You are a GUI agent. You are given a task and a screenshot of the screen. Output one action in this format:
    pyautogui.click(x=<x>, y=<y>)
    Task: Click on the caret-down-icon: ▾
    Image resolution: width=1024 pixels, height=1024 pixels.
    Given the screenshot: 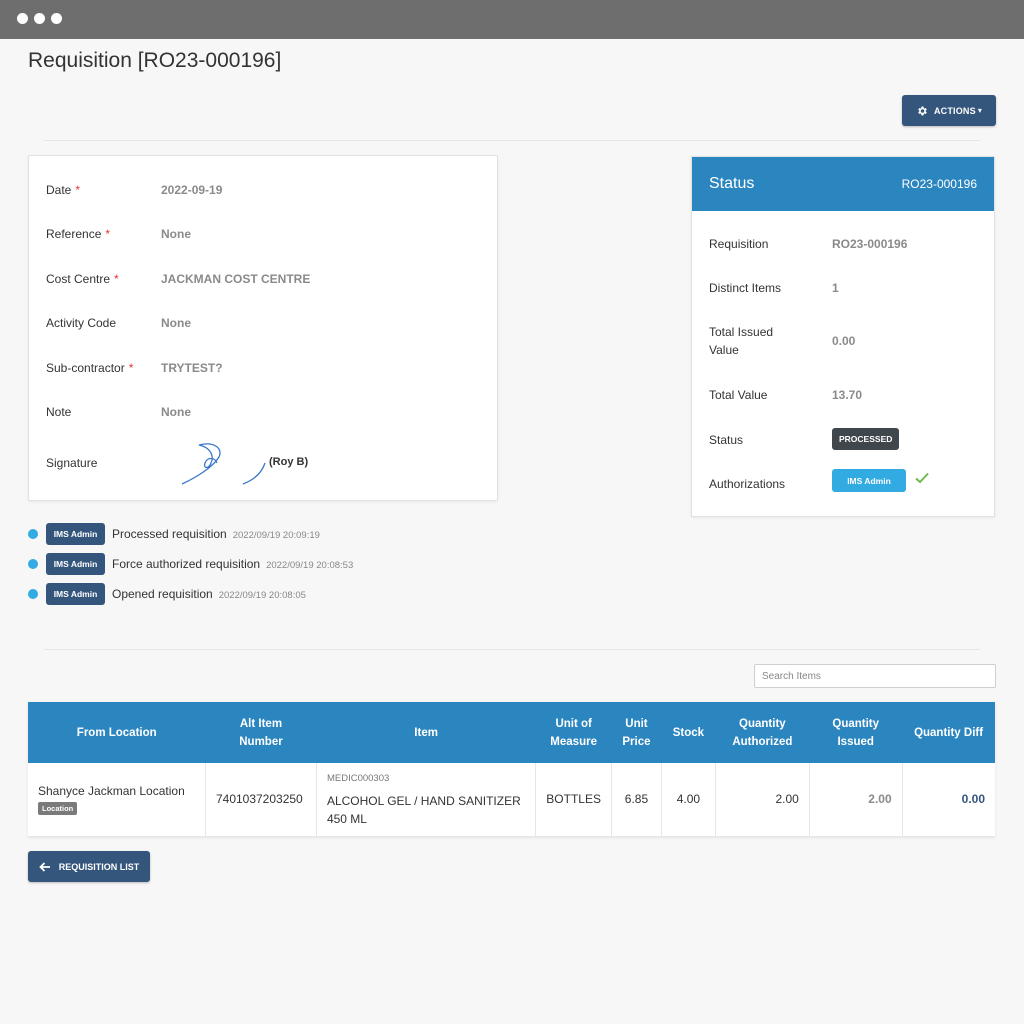 What is the action you would take?
    pyautogui.click(x=980, y=110)
    